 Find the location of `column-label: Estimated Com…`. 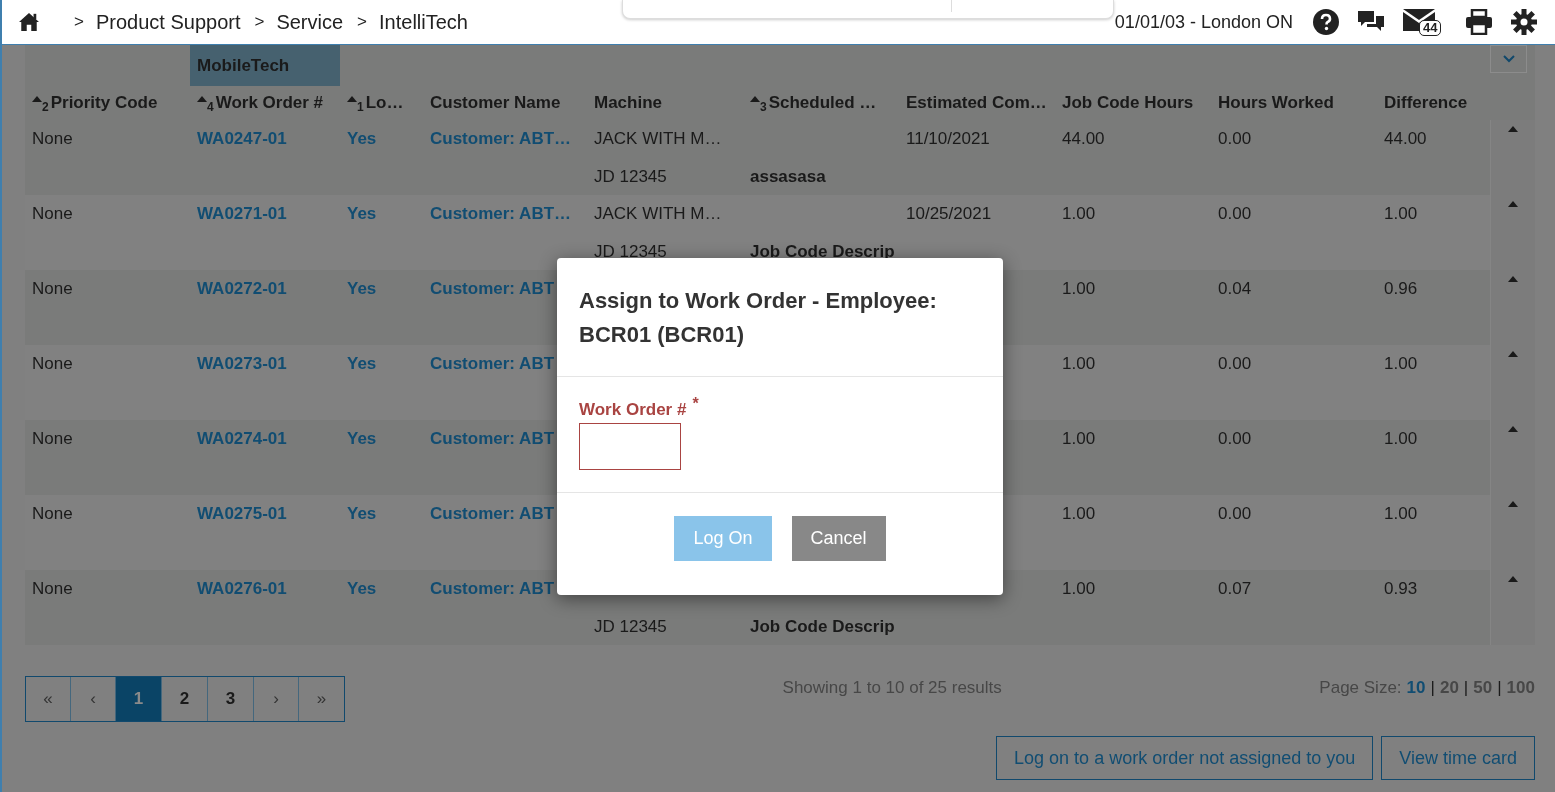

column-label: Estimated Com… is located at coordinates (976, 103).